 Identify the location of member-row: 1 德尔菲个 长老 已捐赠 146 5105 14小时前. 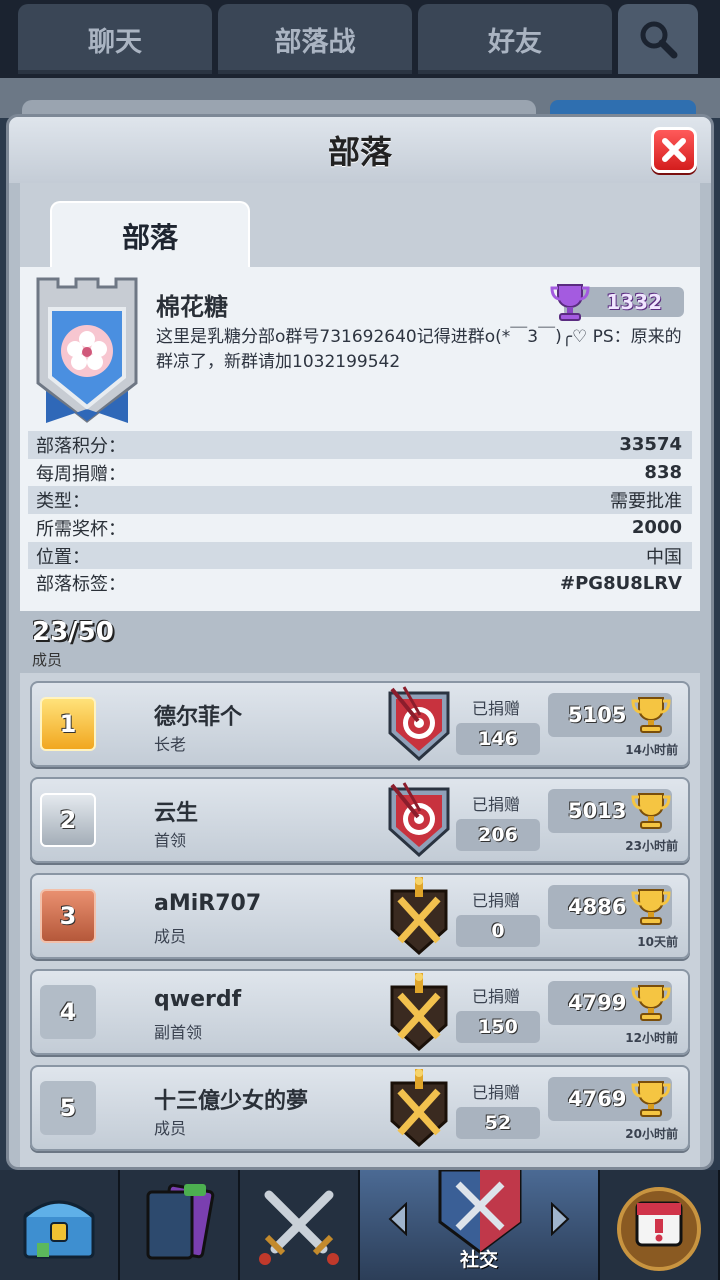
(360, 724).